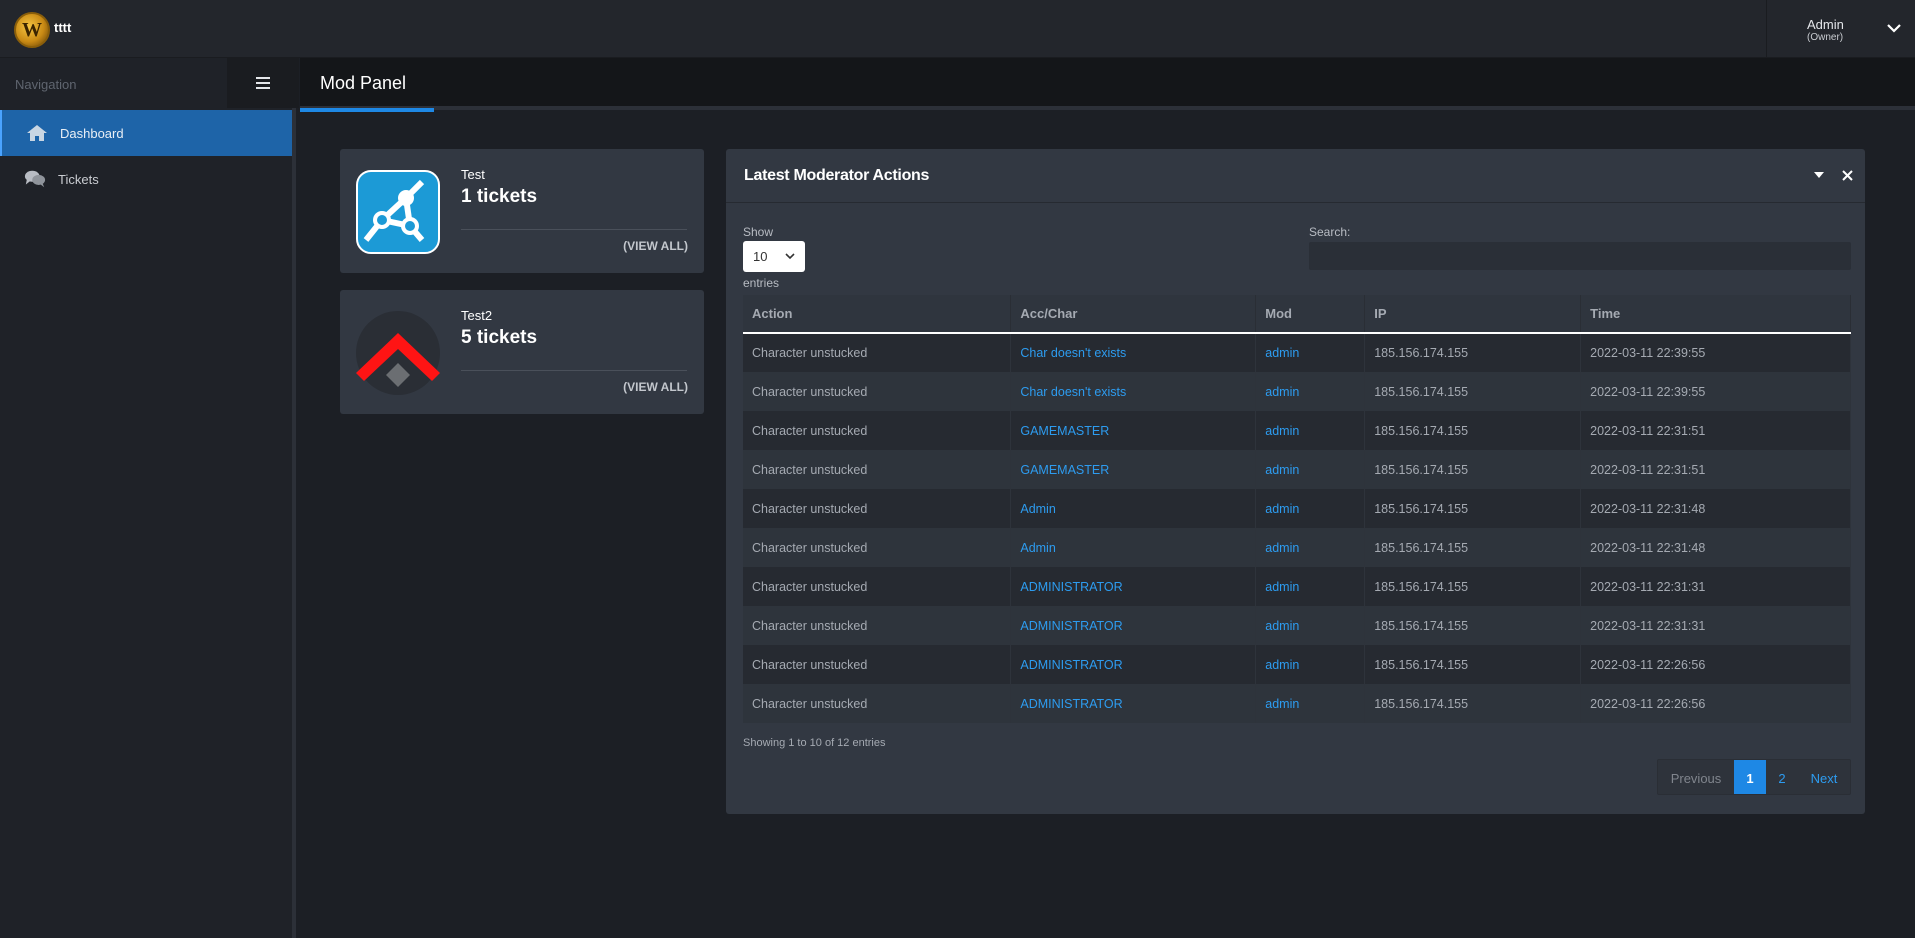 Image resolution: width=1915 pixels, height=938 pixels. I want to click on home-icon, so click(37, 133).